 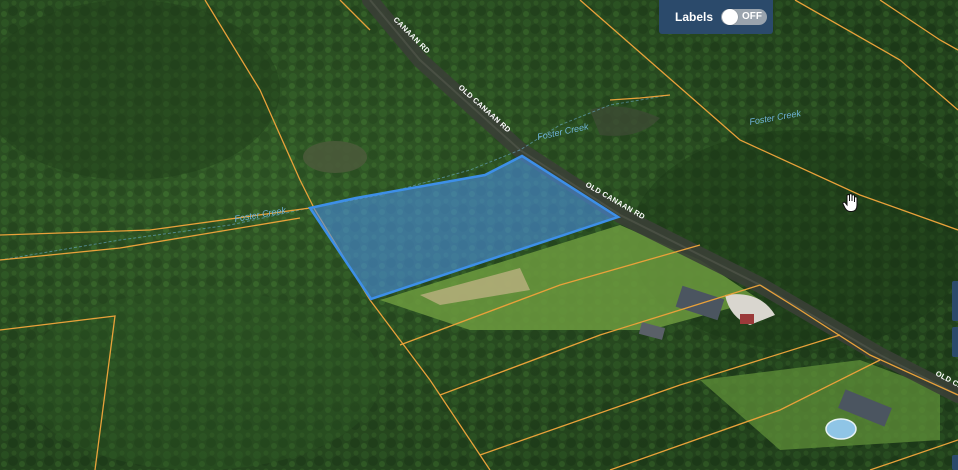 What do you see at coordinates (716, 17) in the screenshot?
I see `labels-toggle-panel: Labels OFF` at bounding box center [716, 17].